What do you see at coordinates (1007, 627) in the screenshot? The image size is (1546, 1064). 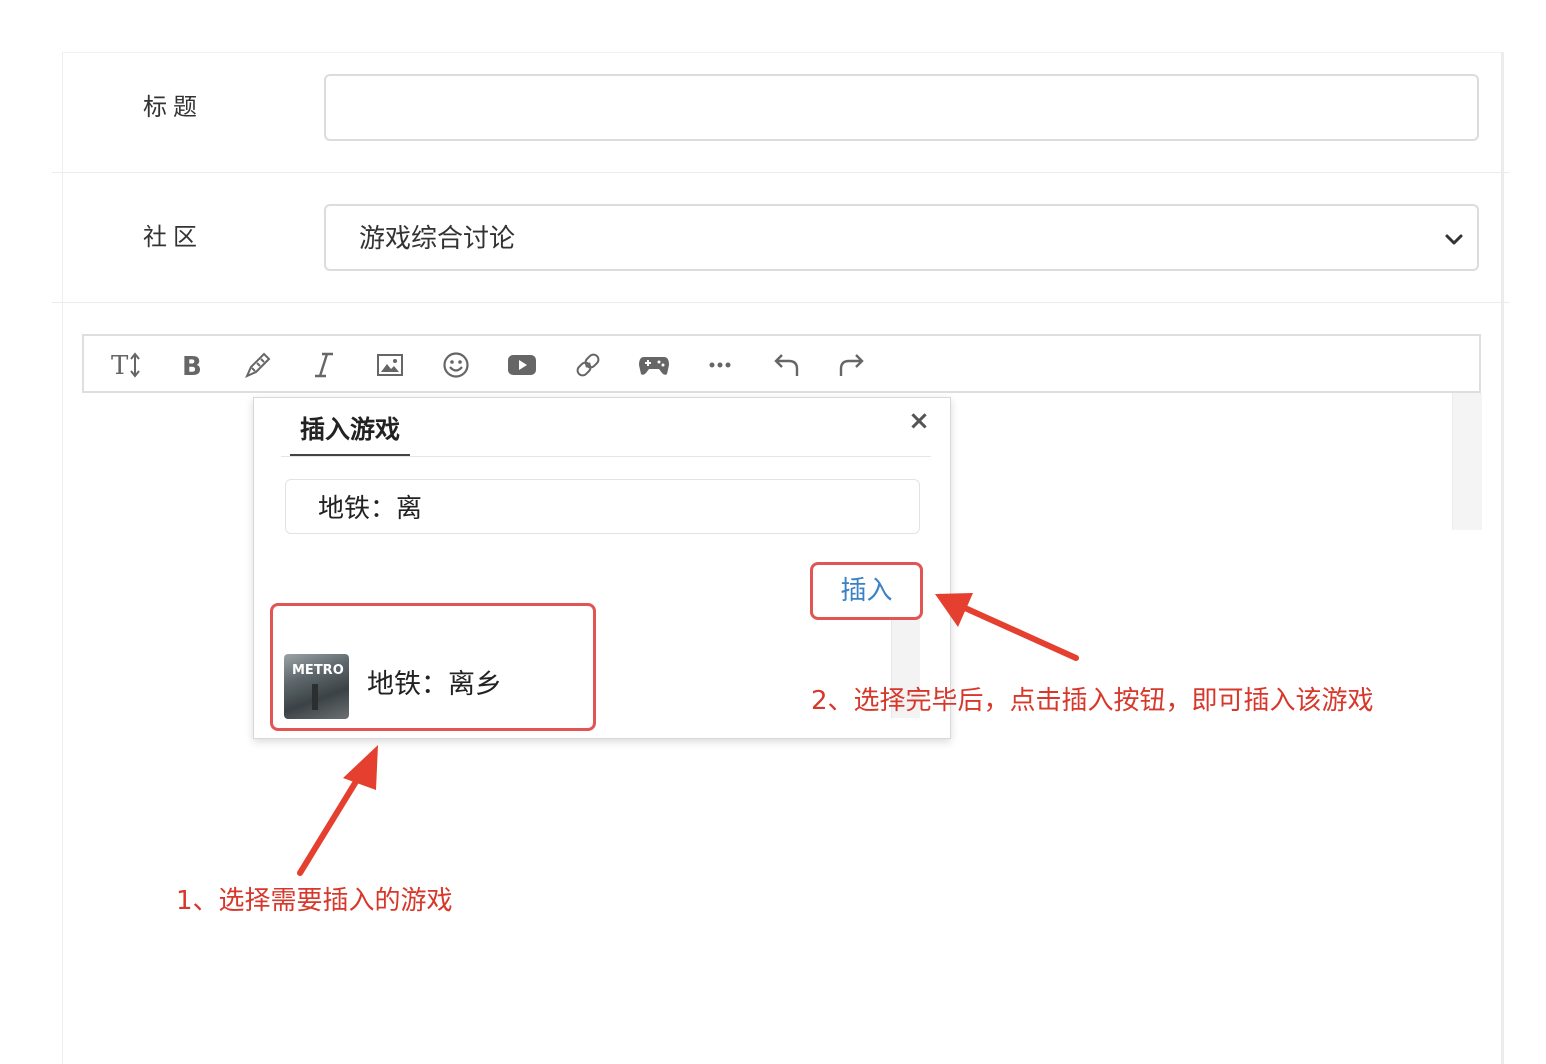 I see `arrow-step2` at bounding box center [1007, 627].